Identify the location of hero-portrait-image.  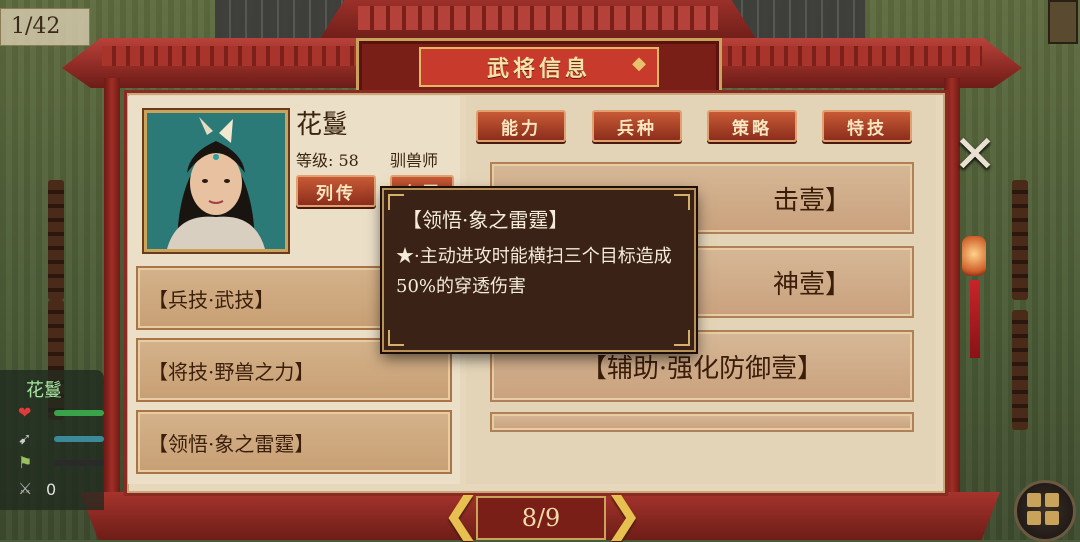
(216, 181).